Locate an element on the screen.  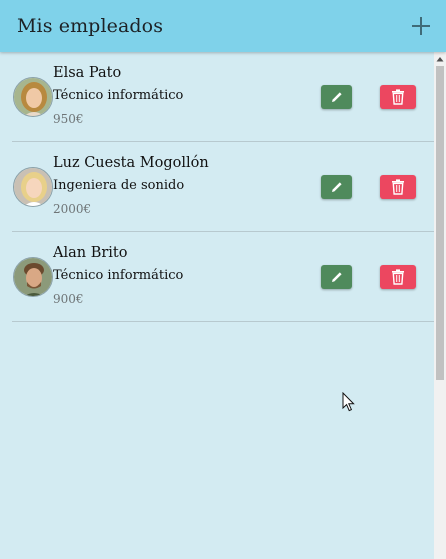
scroll-thumb is located at coordinates (440, 223).